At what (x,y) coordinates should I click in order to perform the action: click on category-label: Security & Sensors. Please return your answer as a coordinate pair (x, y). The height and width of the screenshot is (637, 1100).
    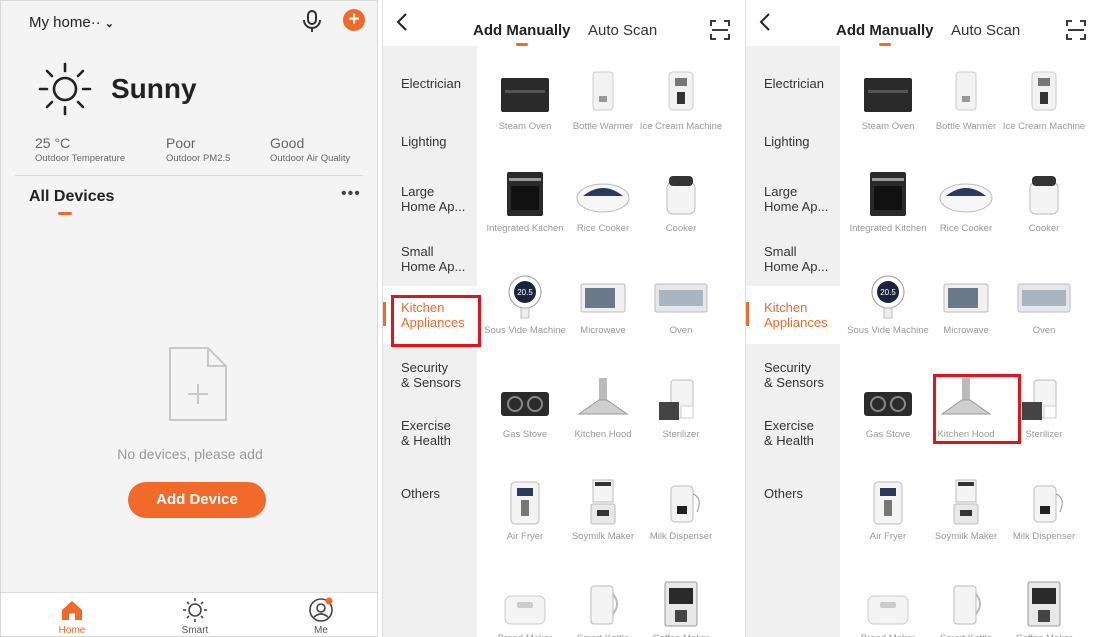
    Looking at the image, I should click on (431, 375).